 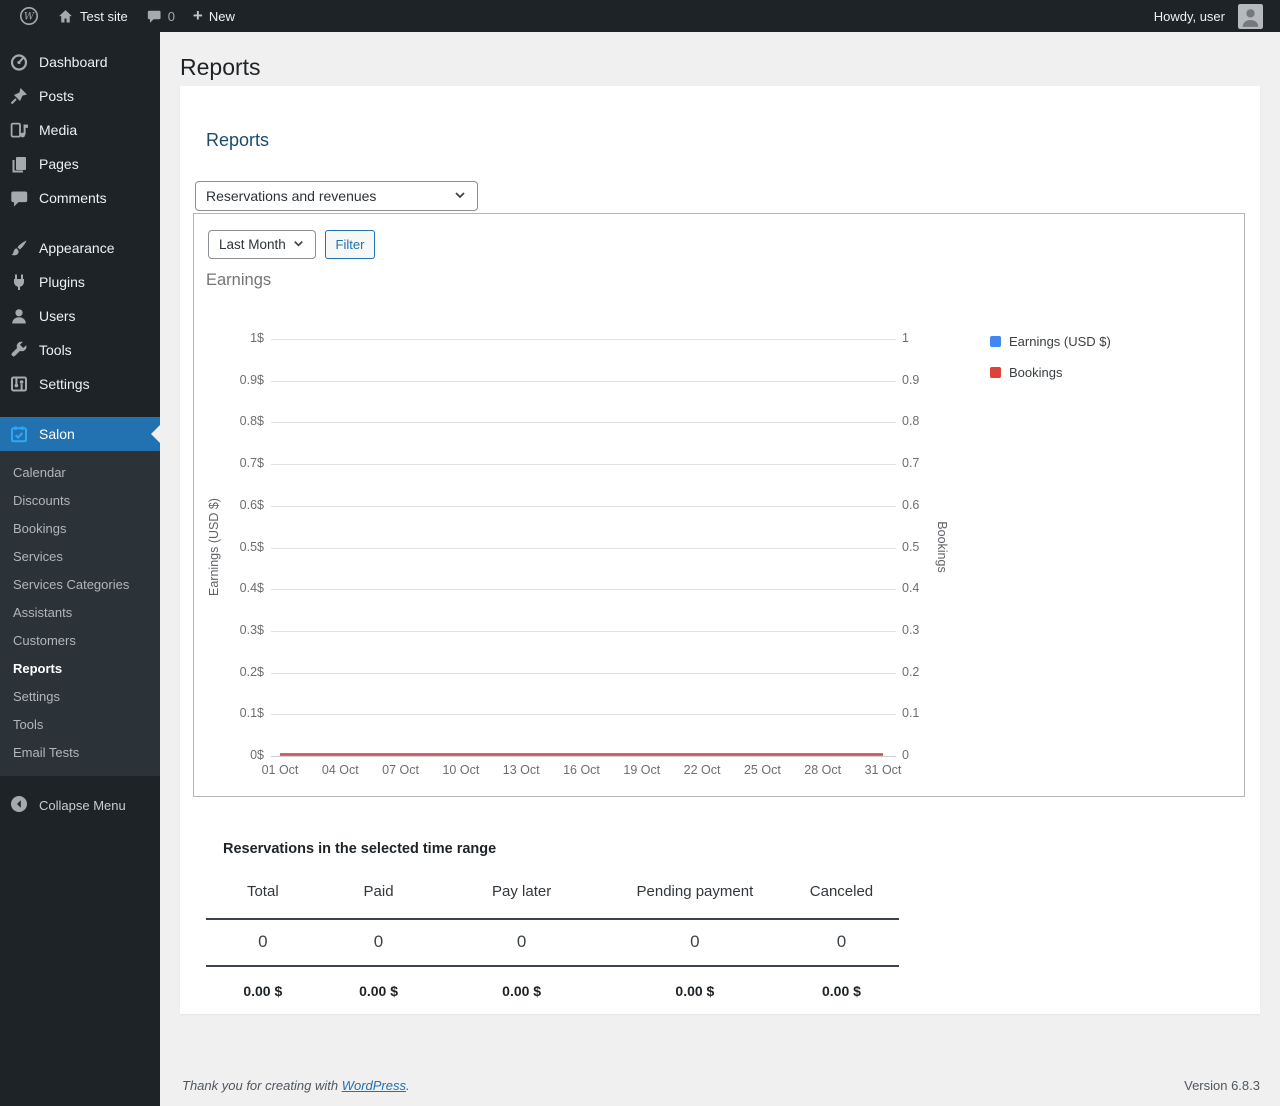 I want to click on left-axis-title: Earnings (USD $), so click(x=214, y=546).